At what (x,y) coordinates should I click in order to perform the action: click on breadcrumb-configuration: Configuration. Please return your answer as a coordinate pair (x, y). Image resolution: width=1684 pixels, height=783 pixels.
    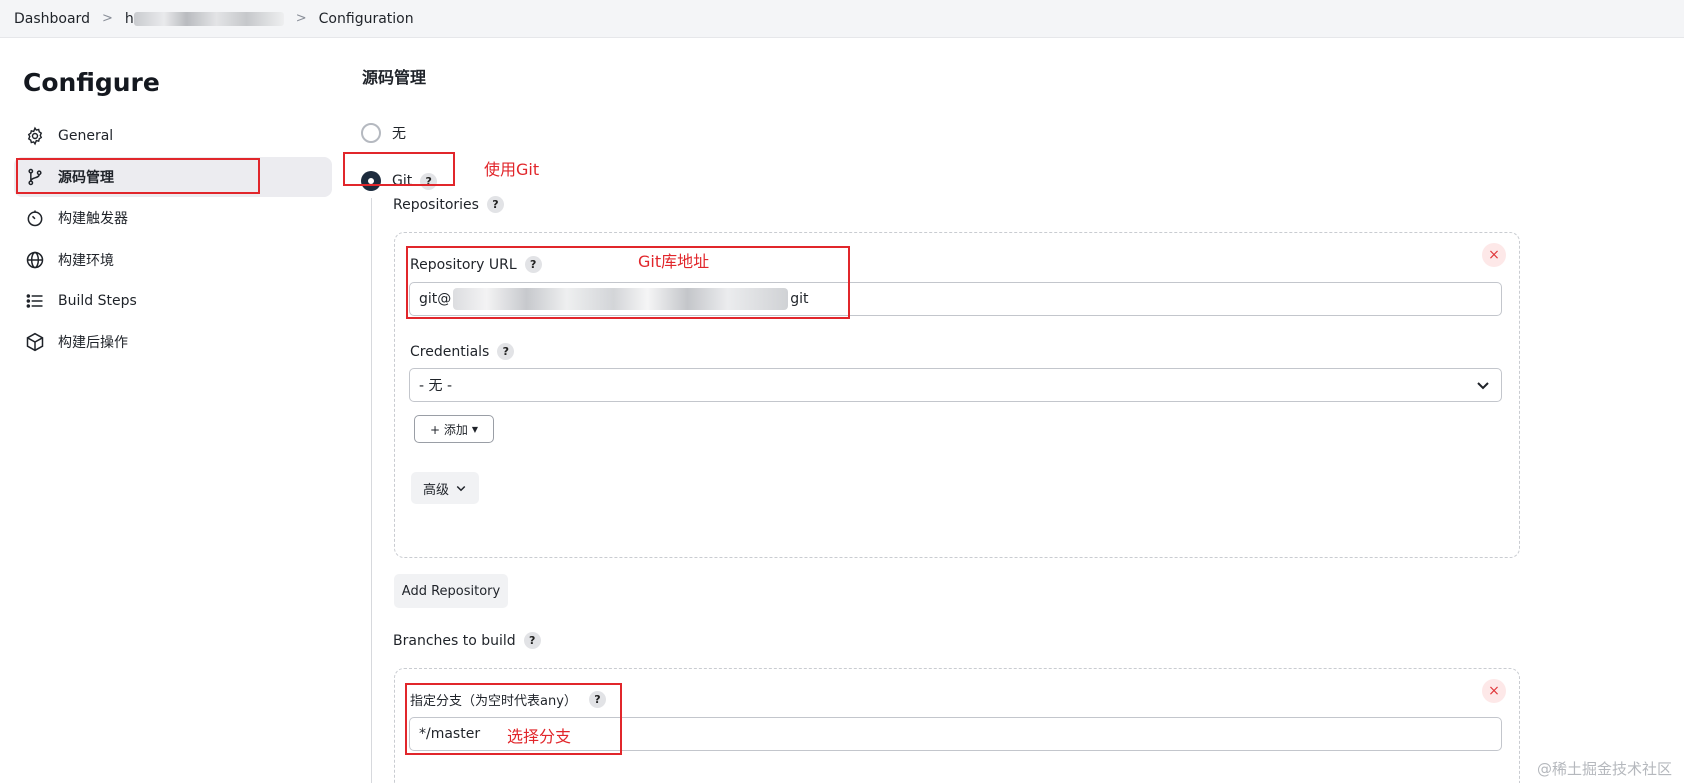
    Looking at the image, I should click on (366, 19).